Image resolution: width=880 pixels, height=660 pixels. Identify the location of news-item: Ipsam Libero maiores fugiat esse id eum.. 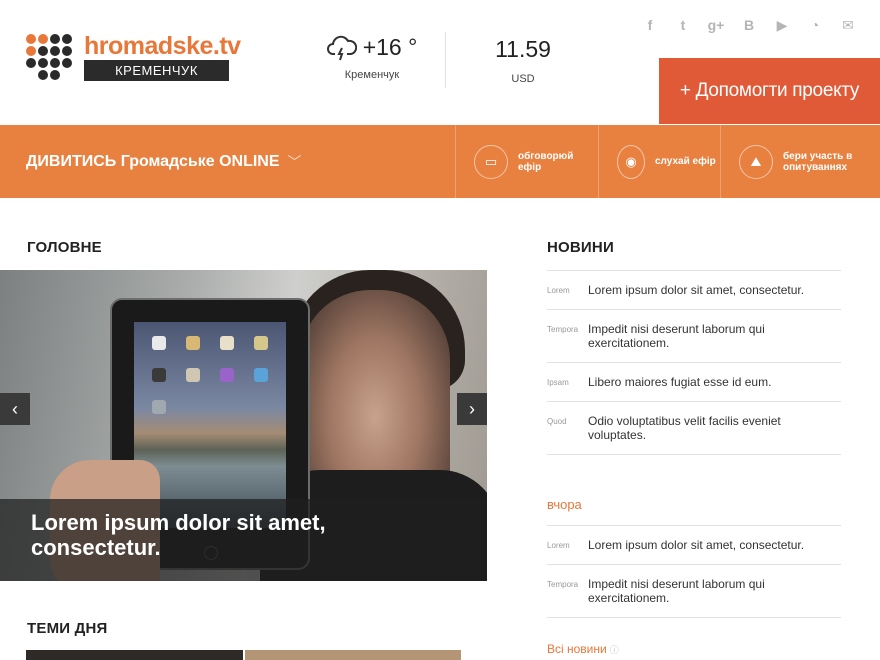
(694, 382).